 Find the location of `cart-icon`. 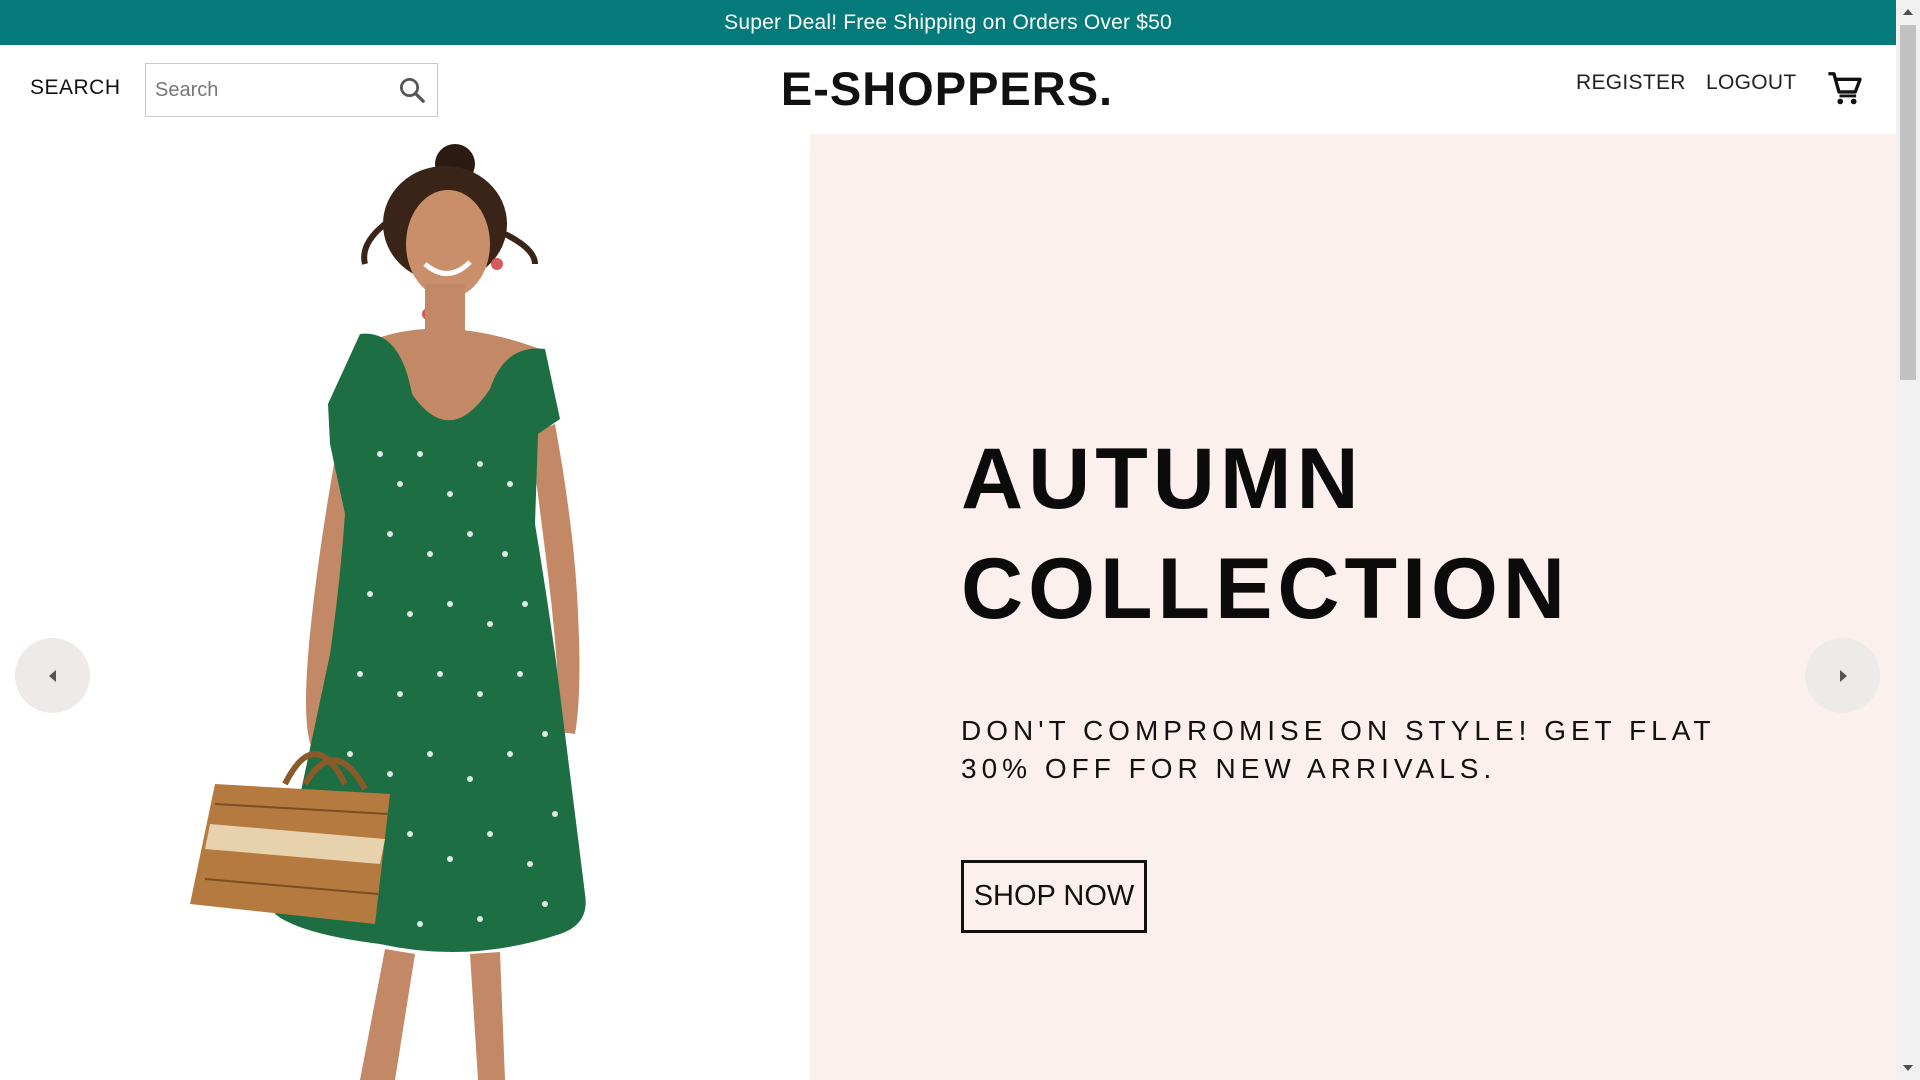

cart-icon is located at coordinates (1845, 88).